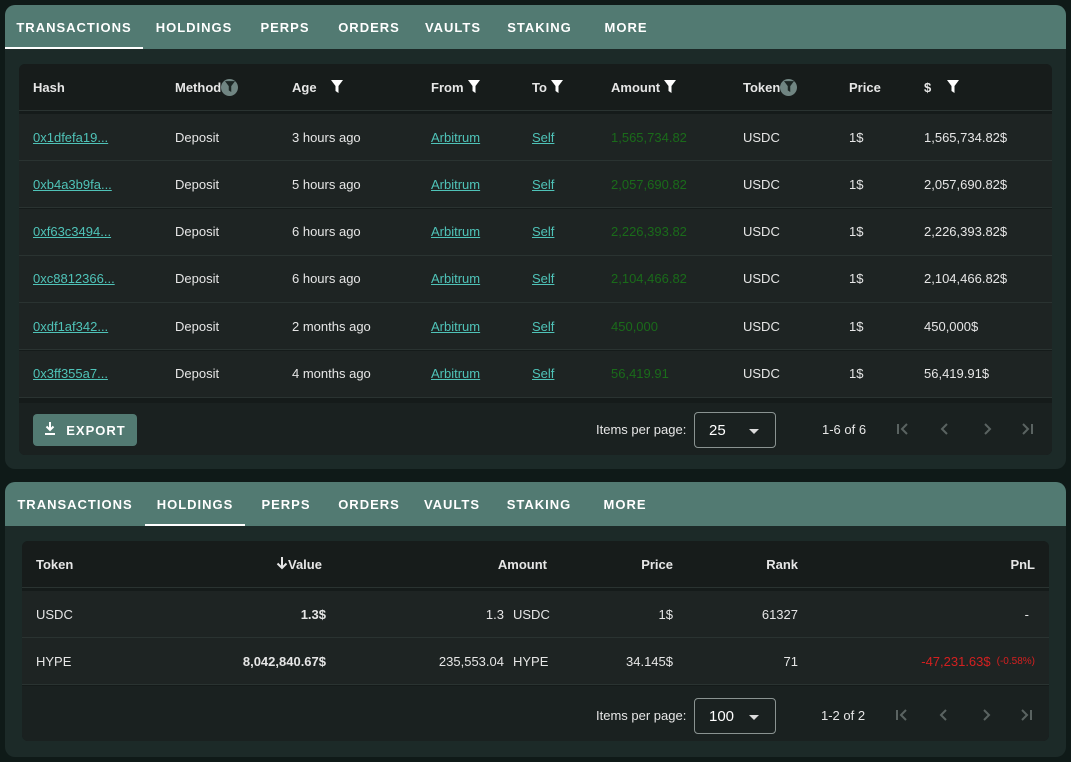 The image size is (1071, 762). What do you see at coordinates (284, 661) in the screenshot?
I see `value-cell: 8,042,840.67$` at bounding box center [284, 661].